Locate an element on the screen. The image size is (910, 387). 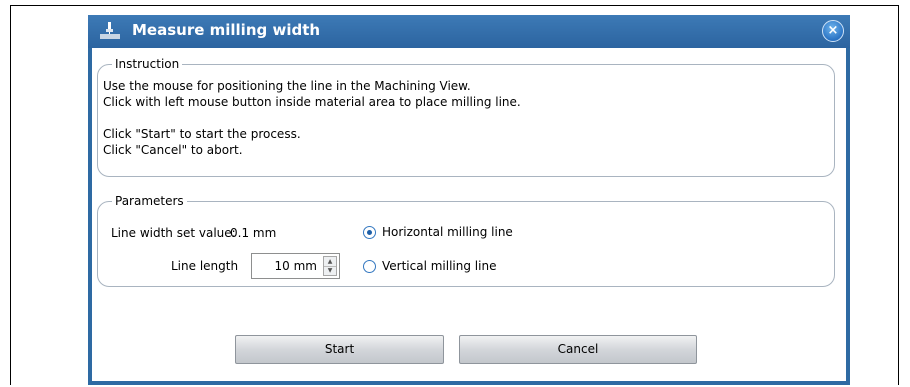
dialog-title: Measure milling width is located at coordinates (226, 30).